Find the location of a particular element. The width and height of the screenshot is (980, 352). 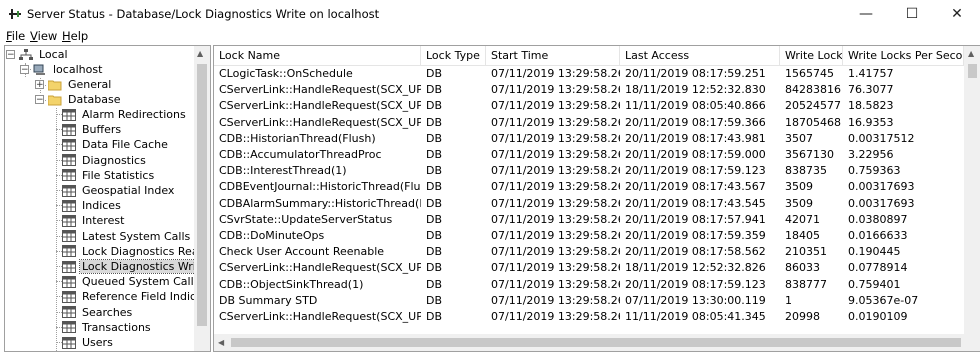

tree-item: Interest is located at coordinates (94, 220).